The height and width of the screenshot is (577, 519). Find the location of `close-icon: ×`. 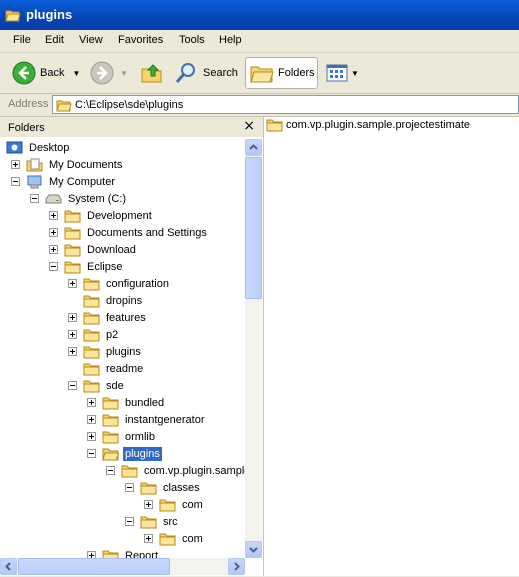

close-icon: × is located at coordinates (249, 126).